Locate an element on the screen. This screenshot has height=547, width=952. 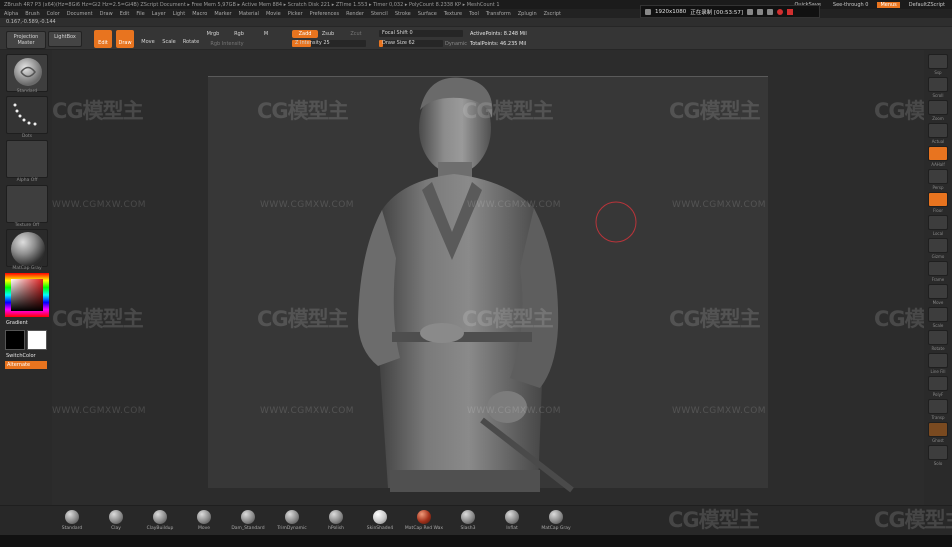
brush-move: Move is located at coordinates (204, 520).